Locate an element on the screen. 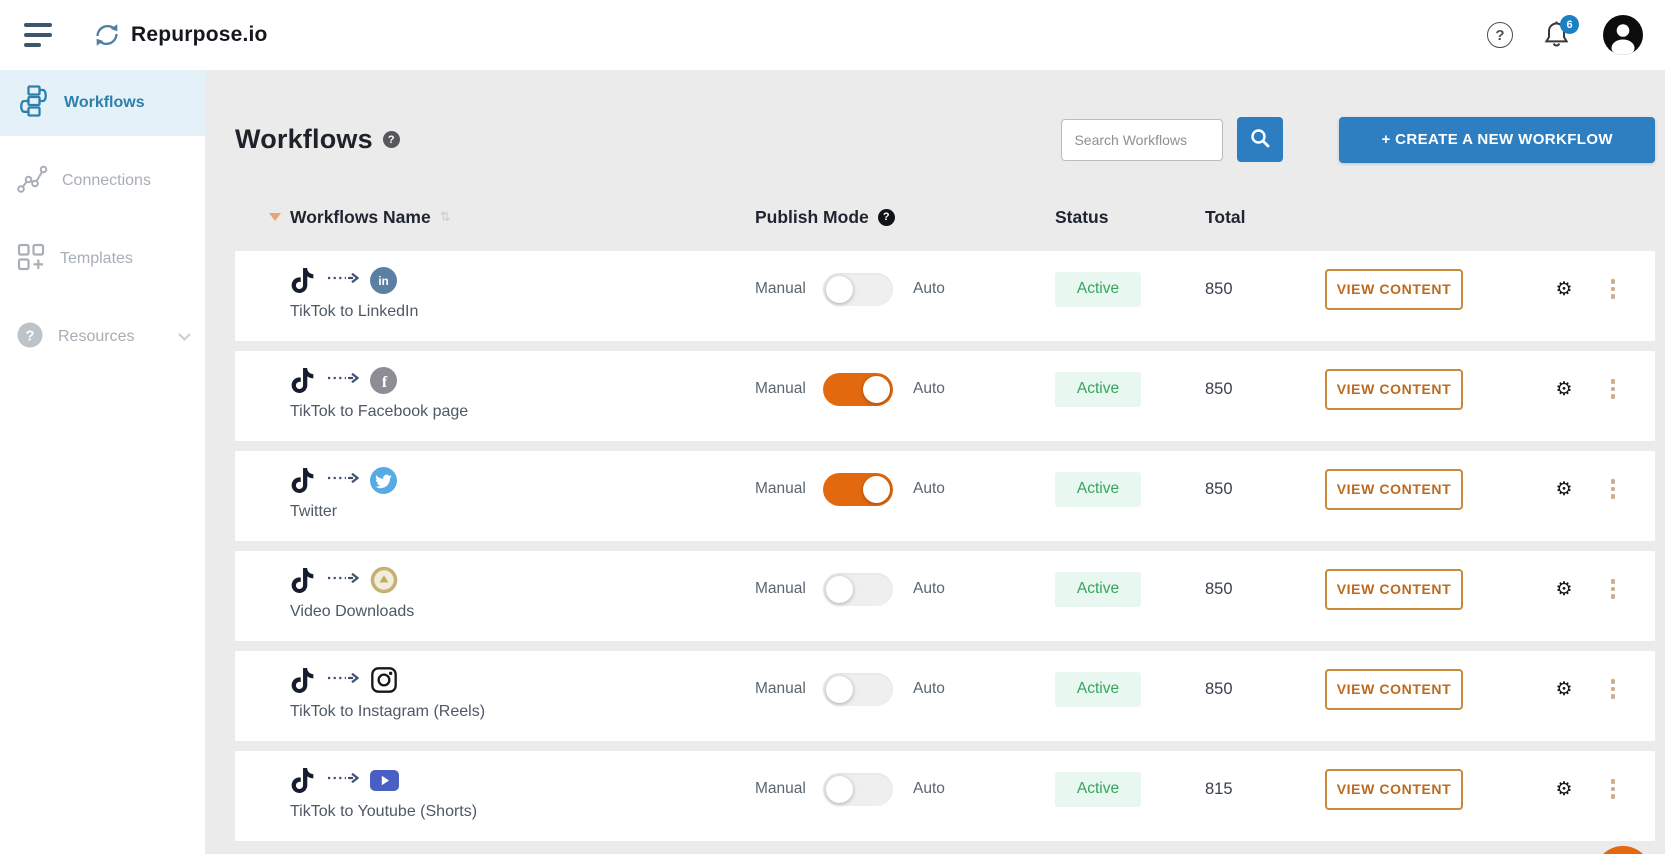 Image resolution: width=1665 pixels, height=854 pixels. svg-text: in is located at coordinates (383, 282).